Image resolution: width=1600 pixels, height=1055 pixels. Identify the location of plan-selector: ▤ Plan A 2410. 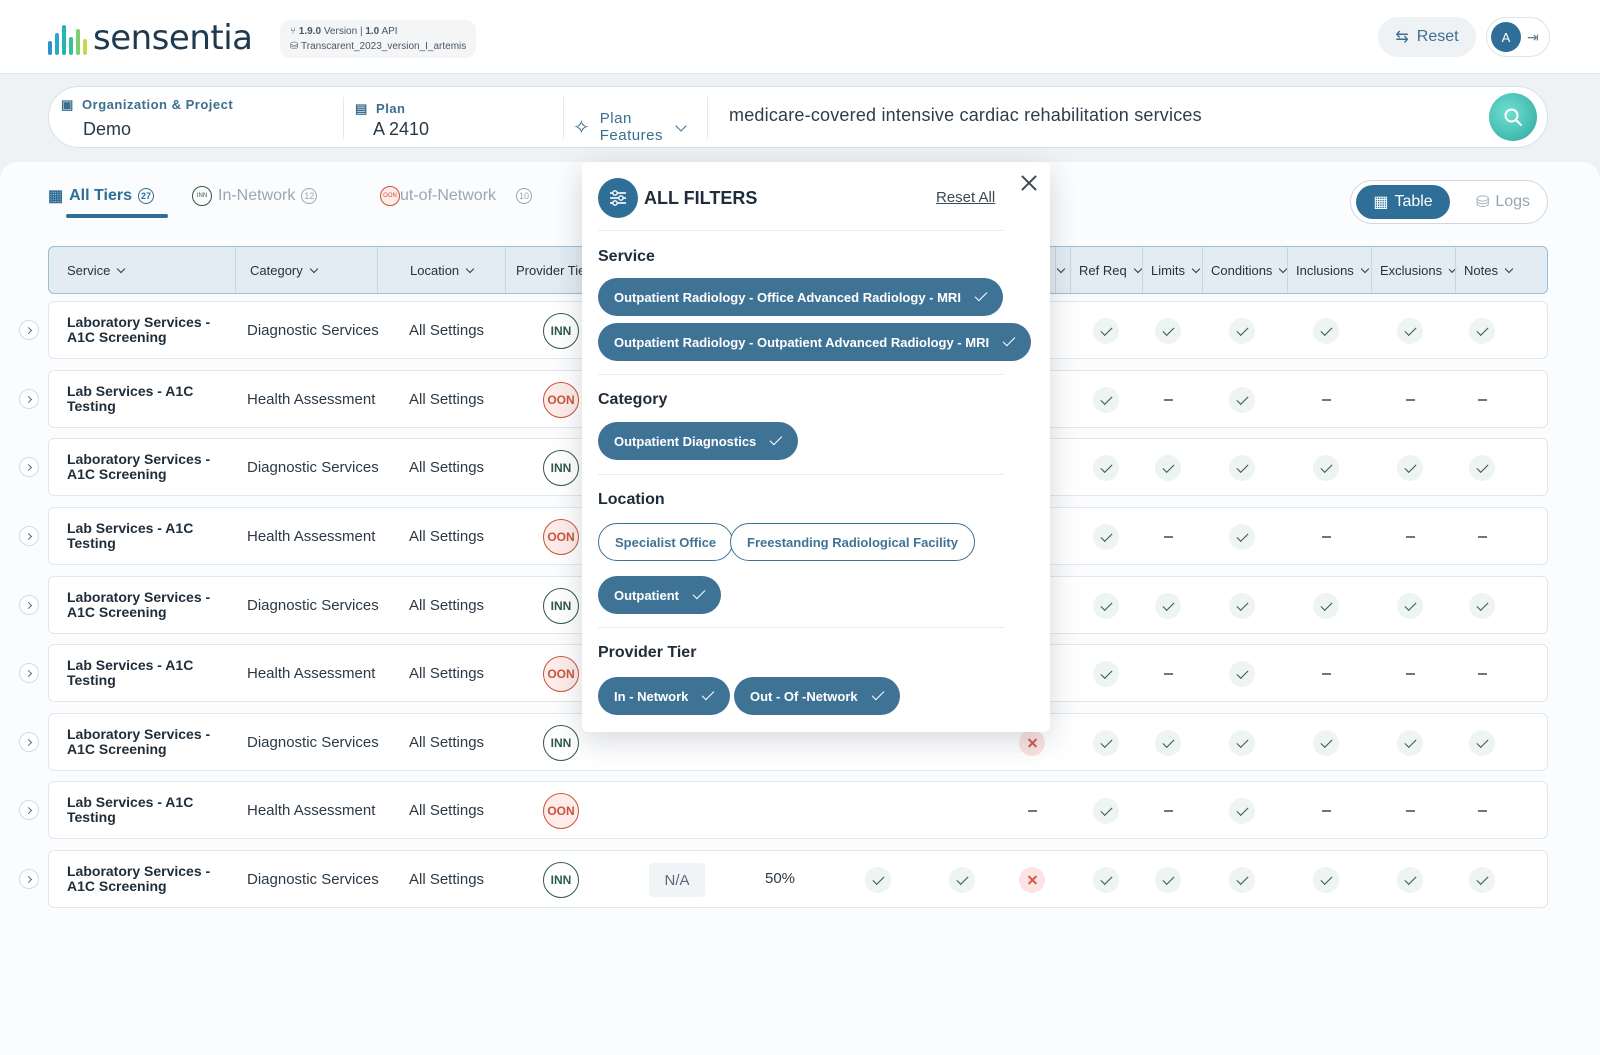
(392, 131).